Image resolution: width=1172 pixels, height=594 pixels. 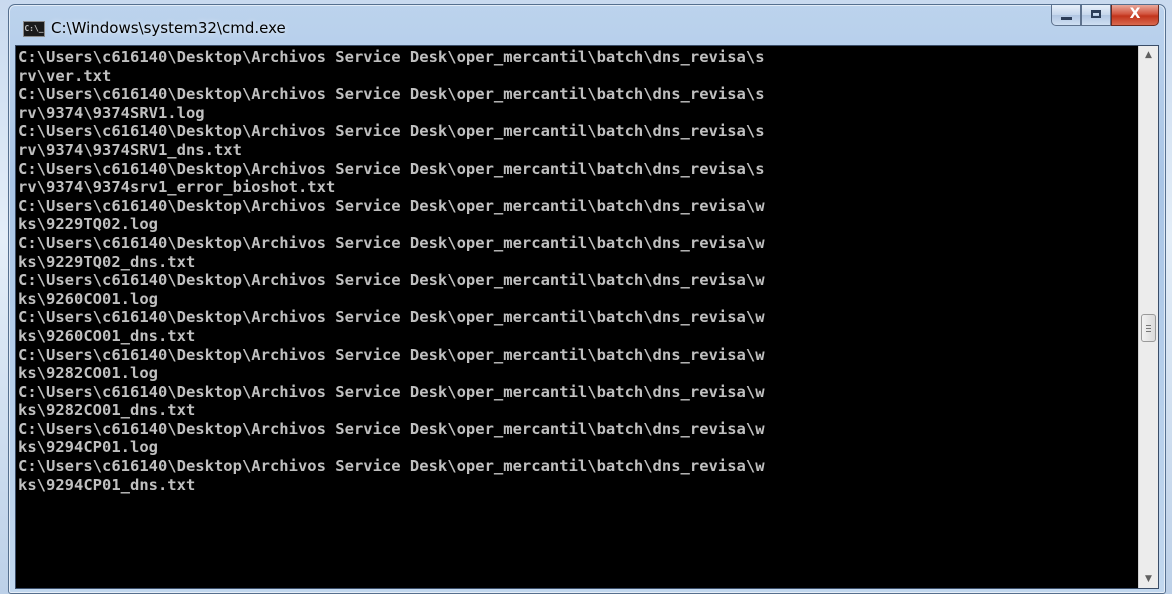 I want to click on scroll-thumb, so click(x=1148, y=328).